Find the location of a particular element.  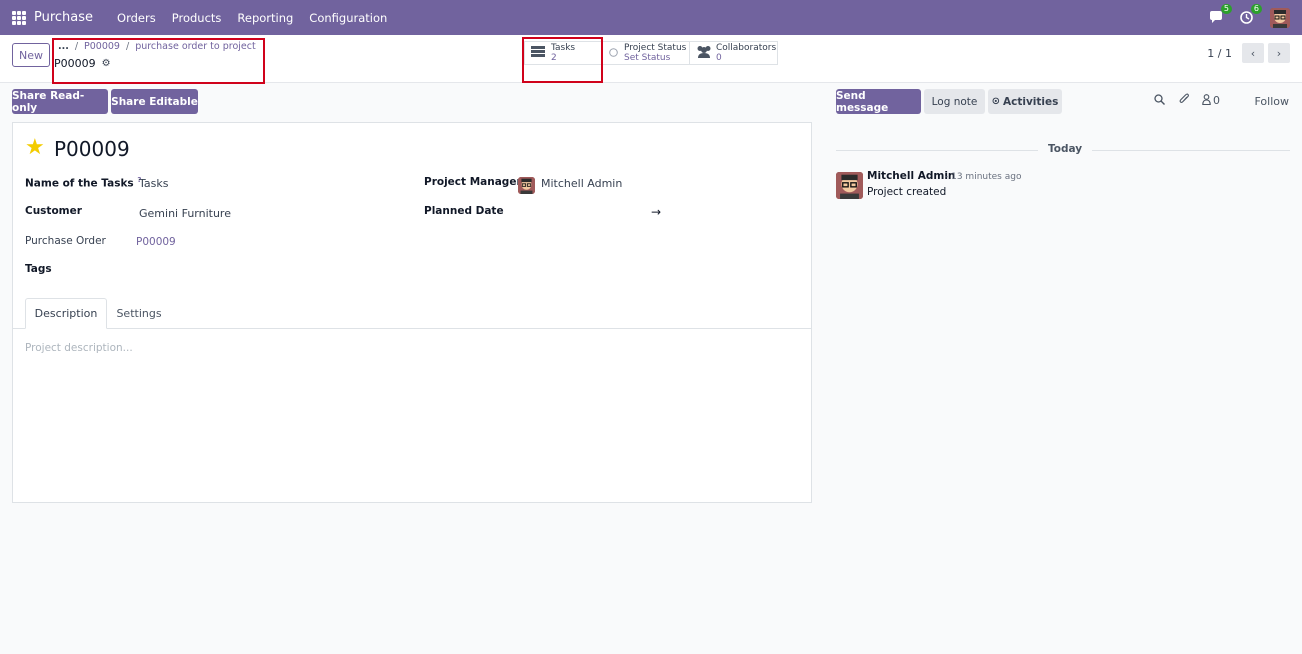

project-manager-field: Mitchell Admin is located at coordinates (581, 183).